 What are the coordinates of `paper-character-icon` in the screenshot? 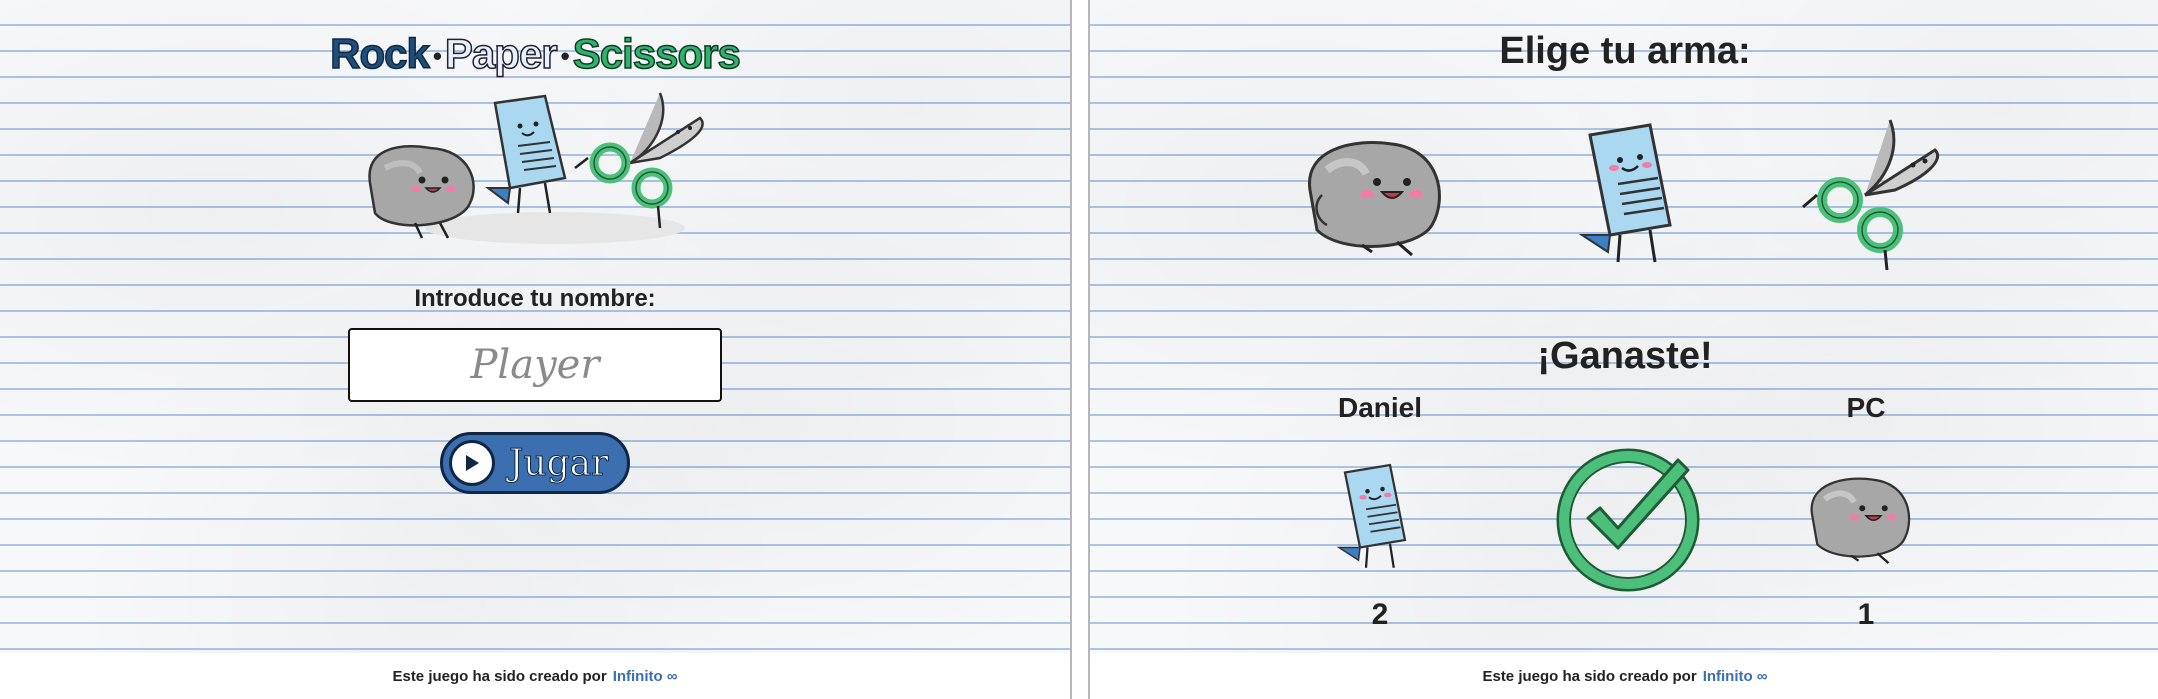 It's located at (526, 154).